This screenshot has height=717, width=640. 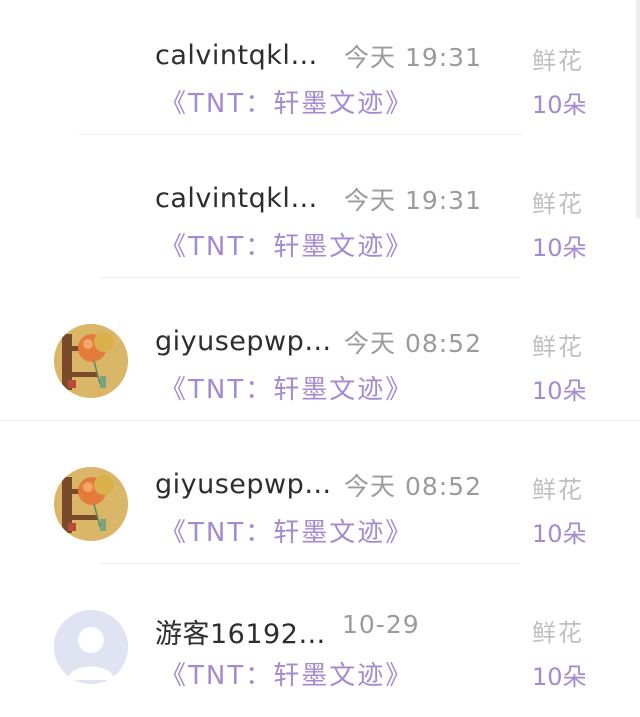 I want to click on timestamp: 10-29, so click(x=381, y=624).